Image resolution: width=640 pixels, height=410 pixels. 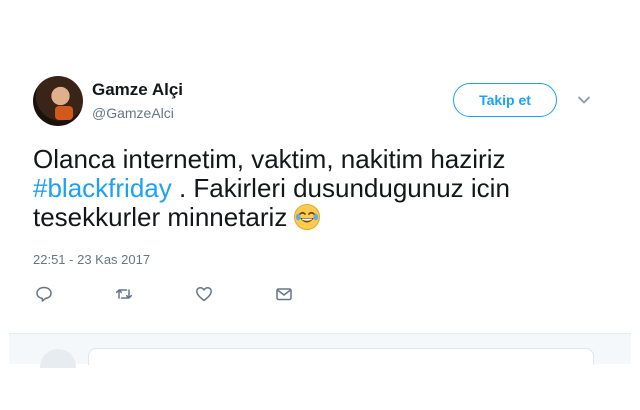 What do you see at coordinates (341, 356) in the screenshot?
I see `reply-input` at bounding box center [341, 356].